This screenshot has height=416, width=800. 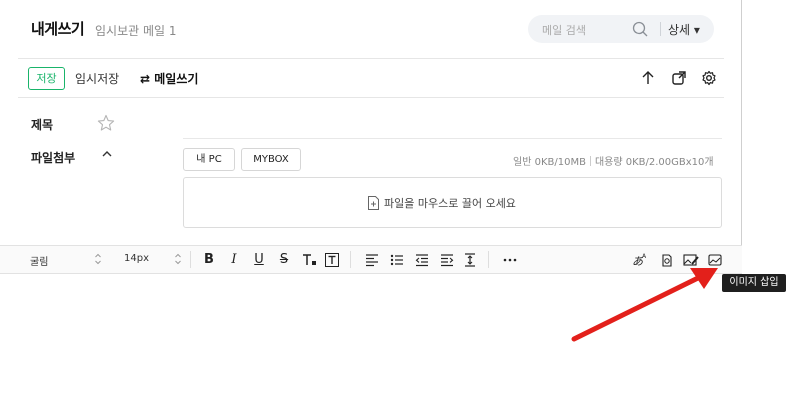 I want to click on subject-label: 제목, so click(x=42, y=125).